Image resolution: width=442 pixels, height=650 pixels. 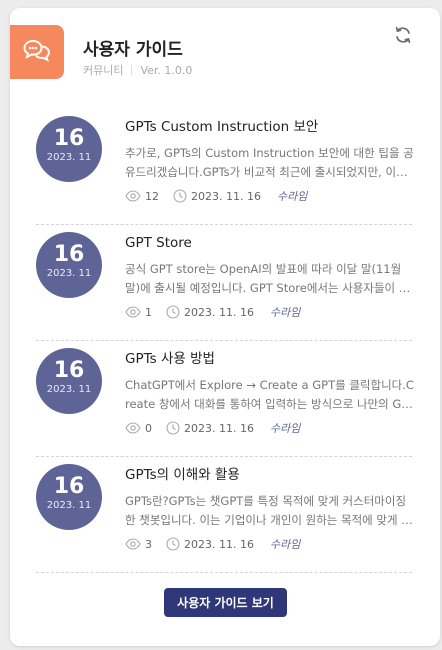 I want to click on item-title: GPTs의 이해와 활용, so click(x=270, y=475).